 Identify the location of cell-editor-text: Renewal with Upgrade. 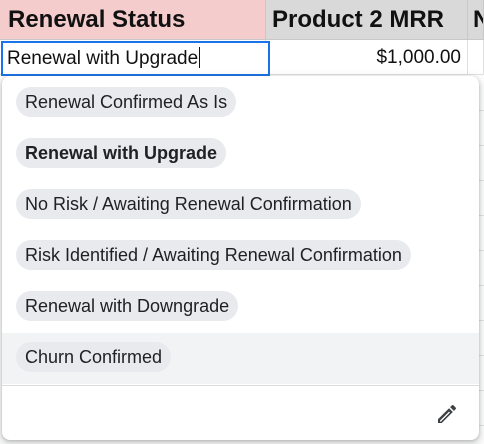
(103, 58).